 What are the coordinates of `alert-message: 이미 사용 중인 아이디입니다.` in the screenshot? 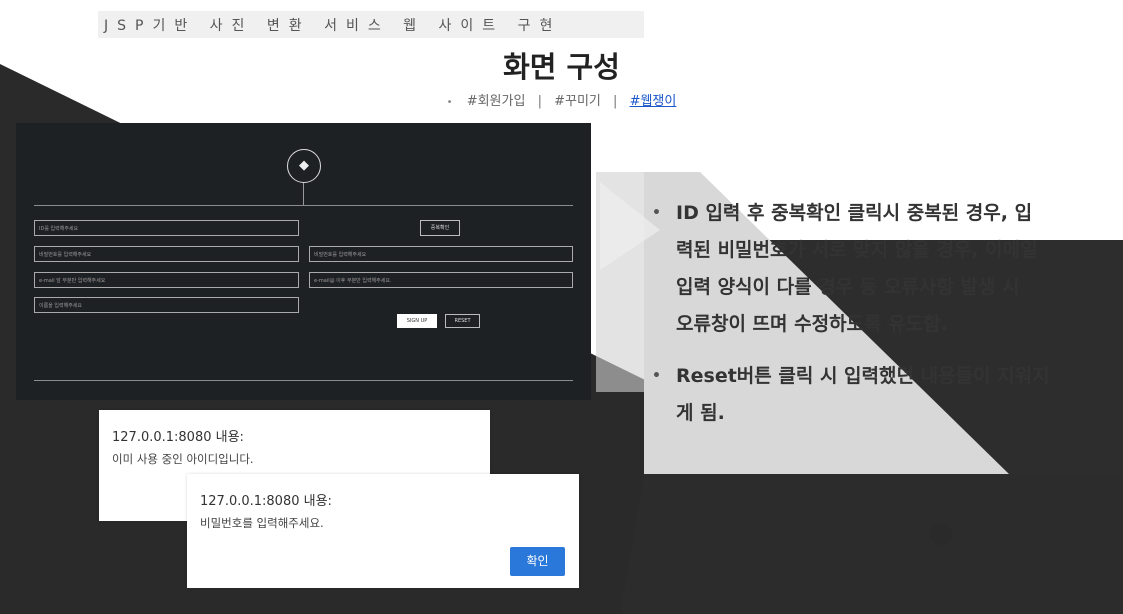 It's located at (183, 459).